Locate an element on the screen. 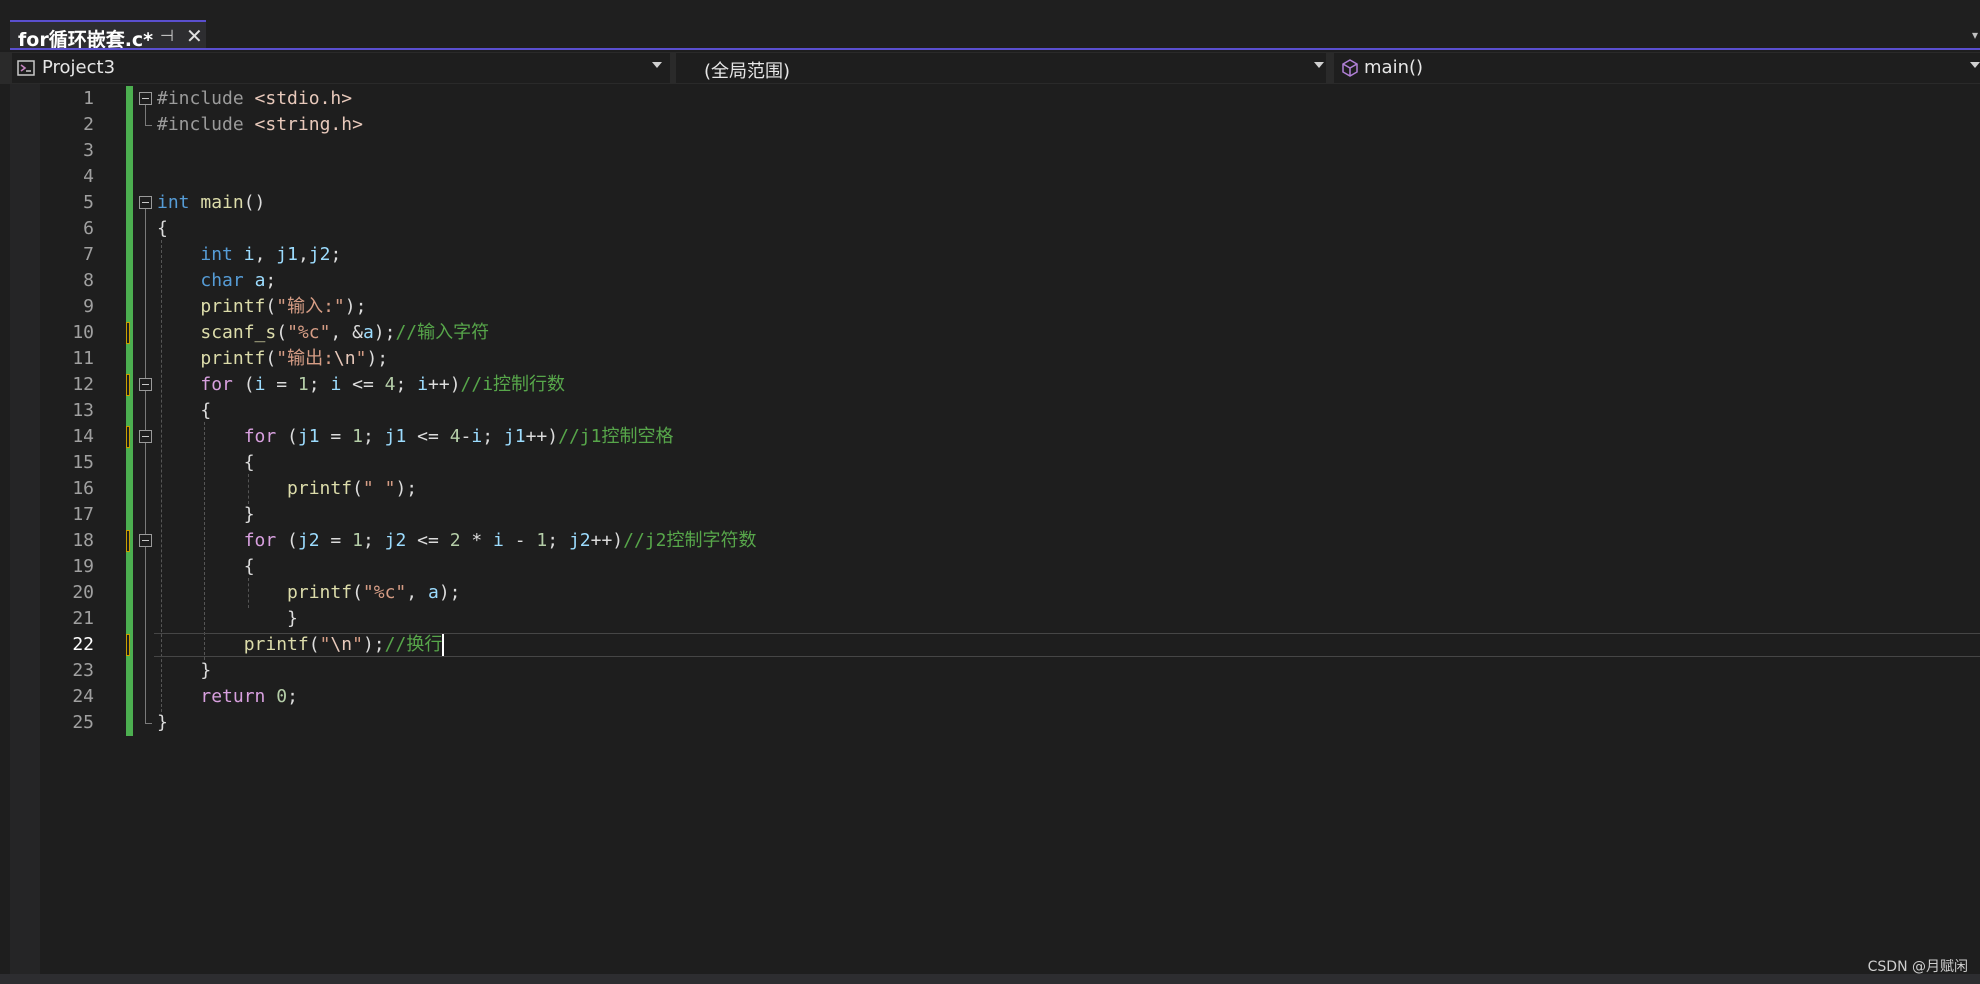 The height and width of the screenshot is (984, 1980). indicator-margin is located at coordinates (25, 529).